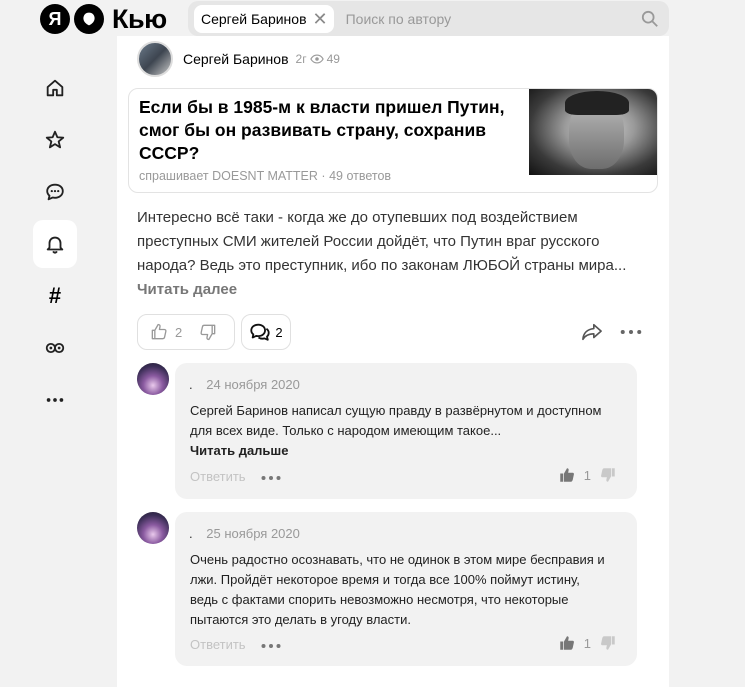 This screenshot has height=687, width=745. I want to click on views-count: 49, so click(333, 59).